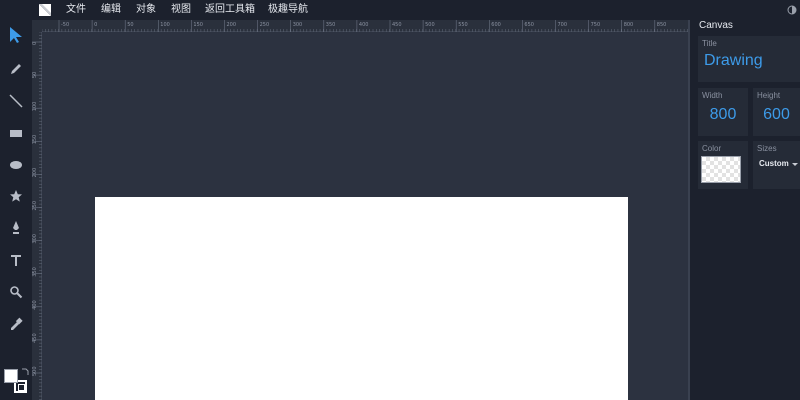 The height and width of the screenshot is (400, 800). Describe the element at coordinates (733, 61) in the screenshot. I see `title-input: Drawing` at that location.